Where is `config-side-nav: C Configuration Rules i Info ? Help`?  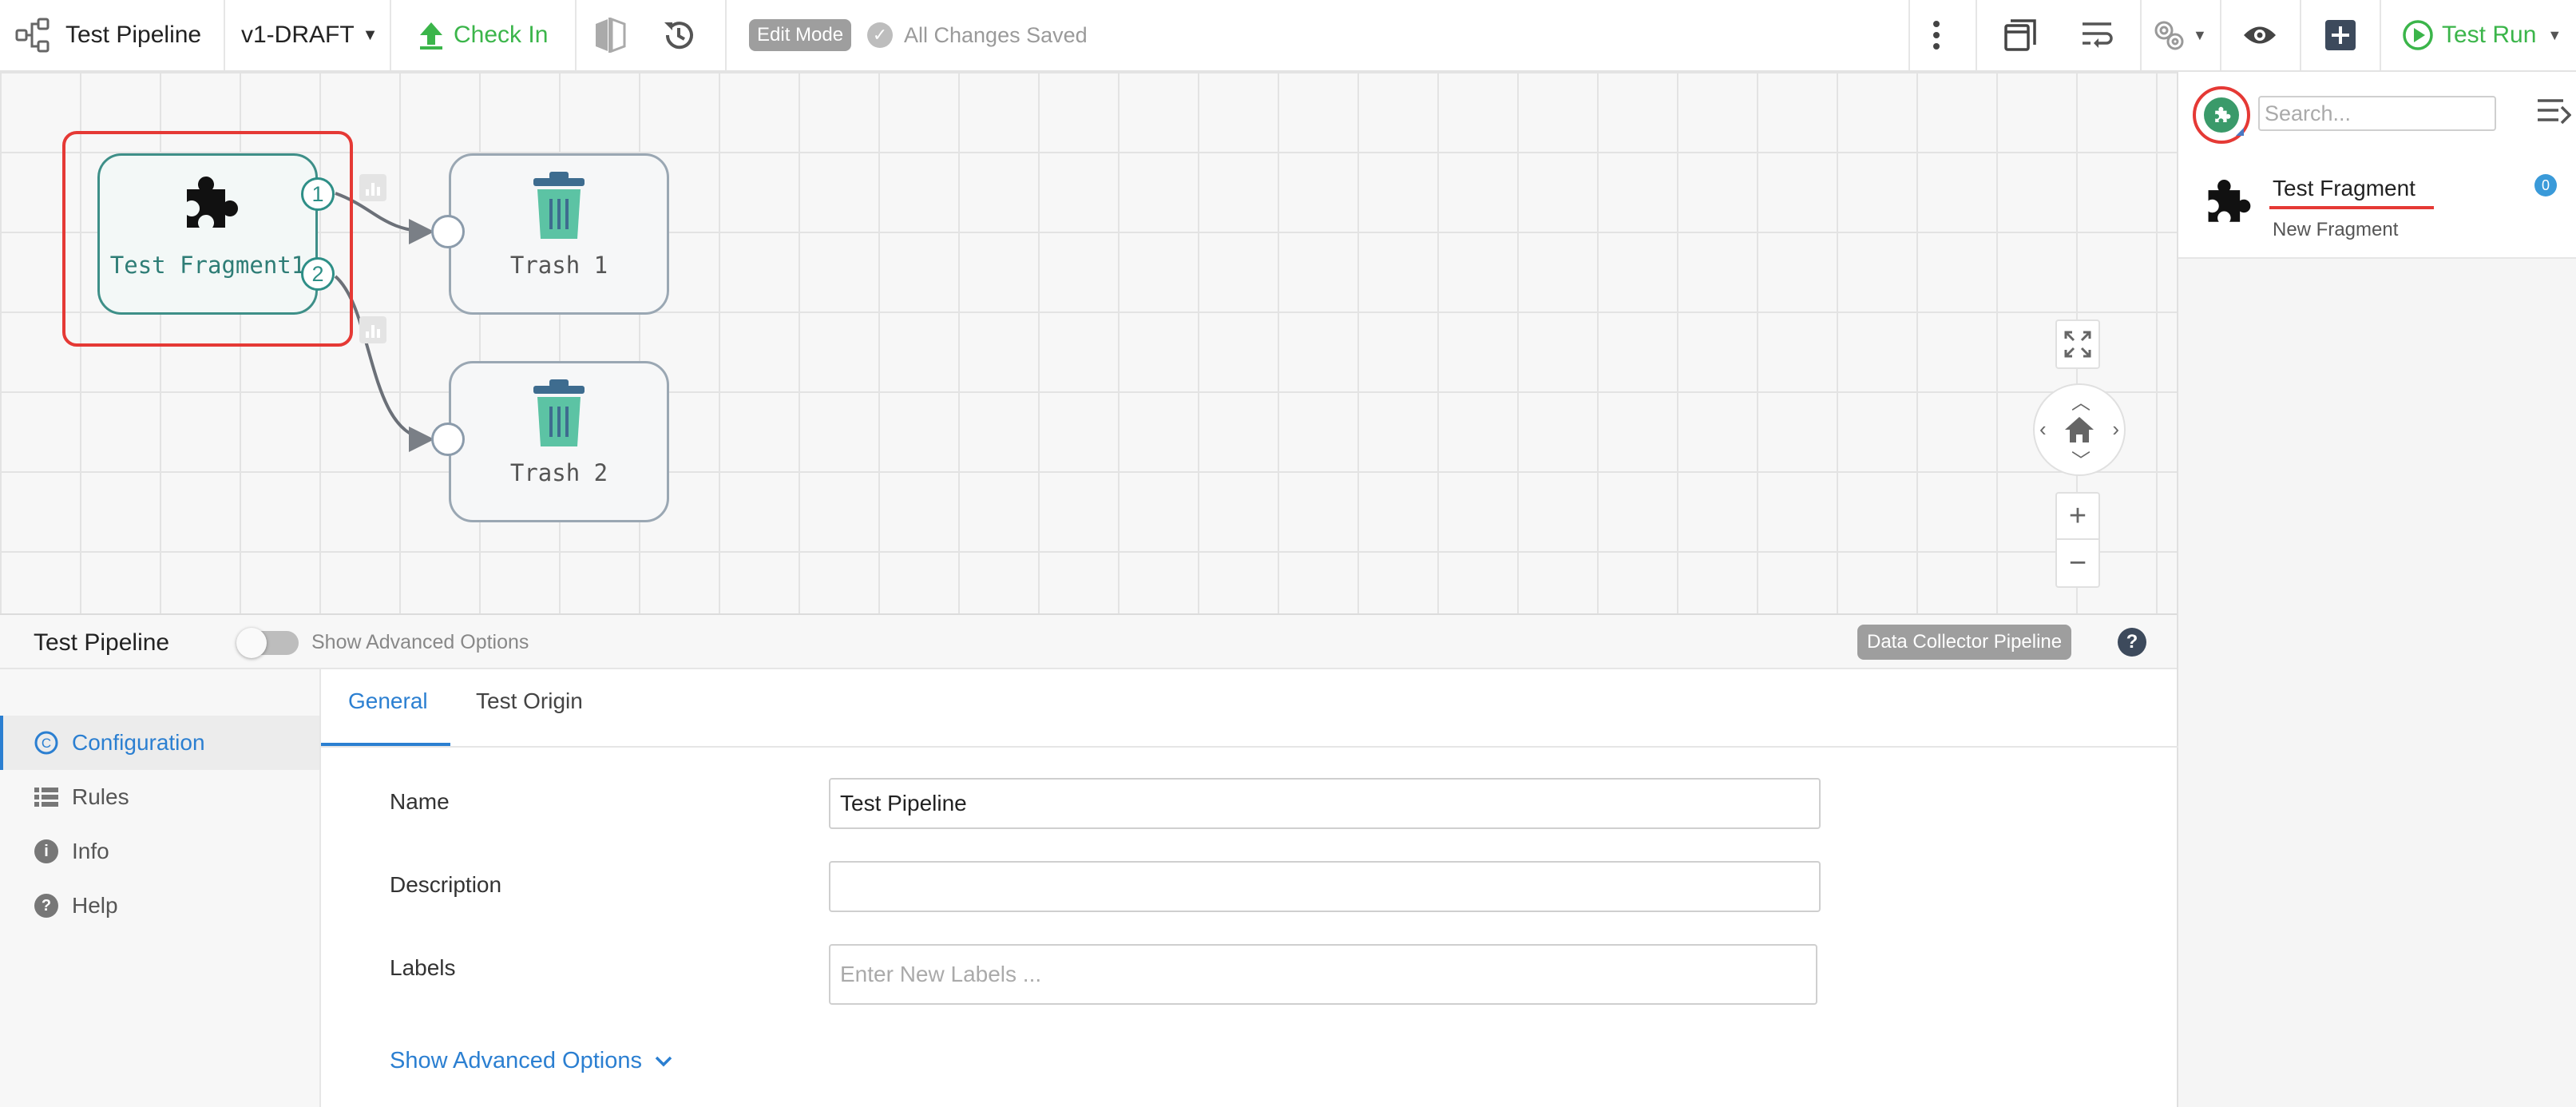 config-side-nav: C Configuration Rules i Info ? Help is located at coordinates (159, 888).